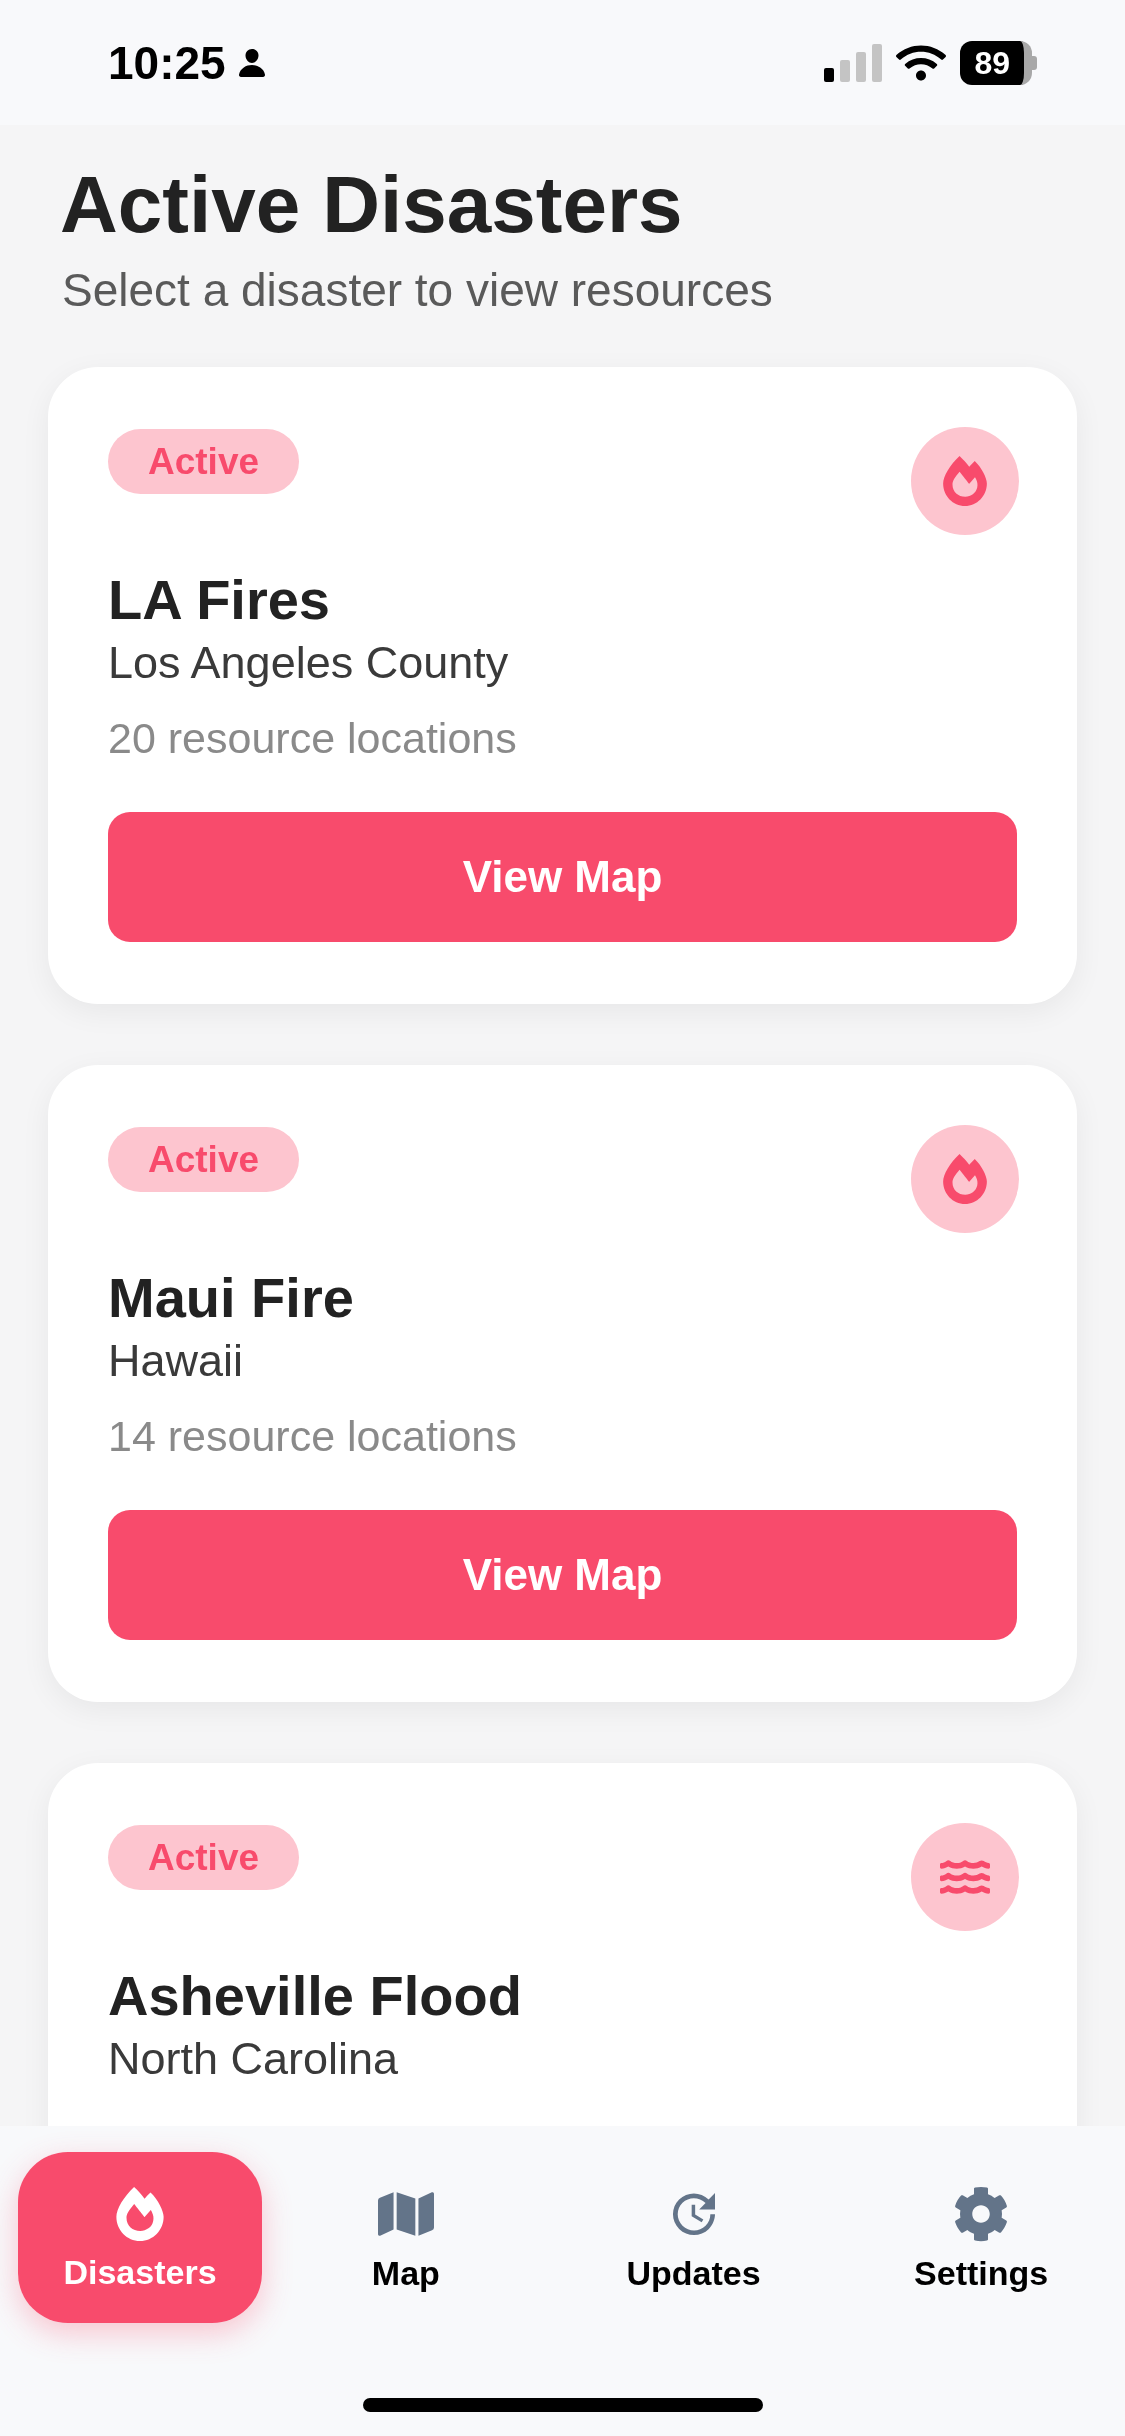  I want to click on clock-time: 10:25, so click(167, 62).